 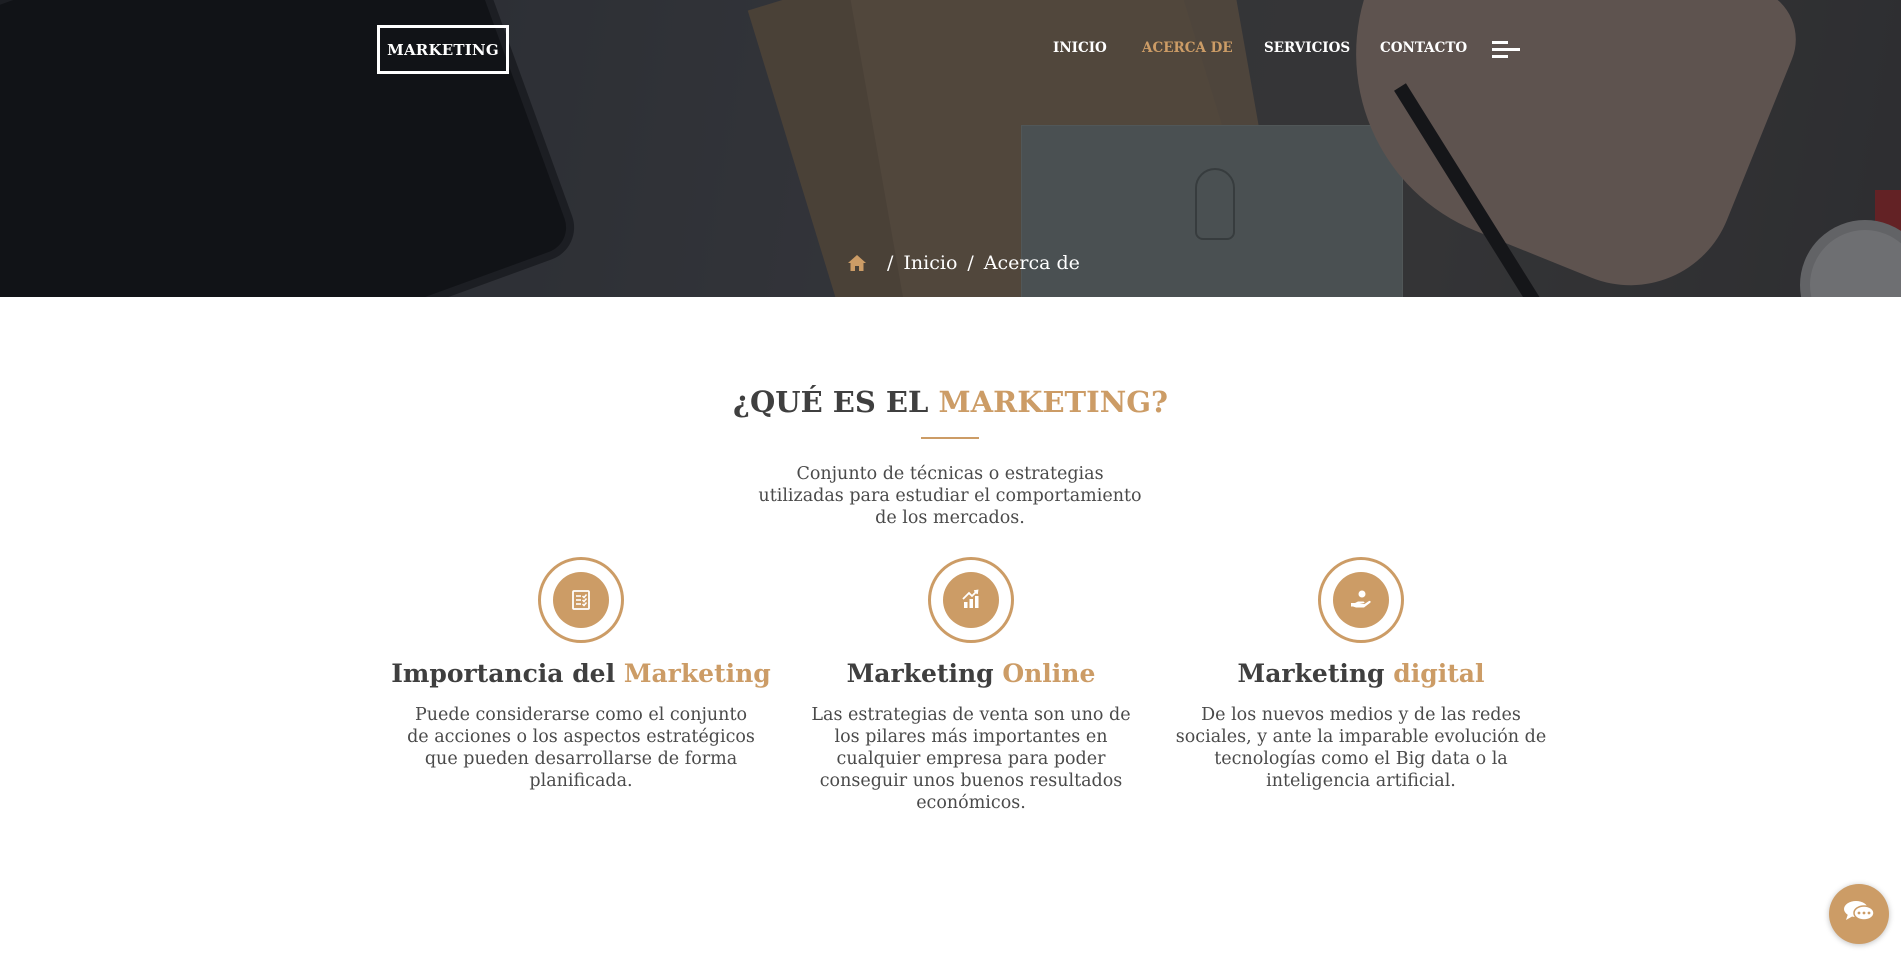 I want to click on chat-widget-button, so click(x=1859, y=914).